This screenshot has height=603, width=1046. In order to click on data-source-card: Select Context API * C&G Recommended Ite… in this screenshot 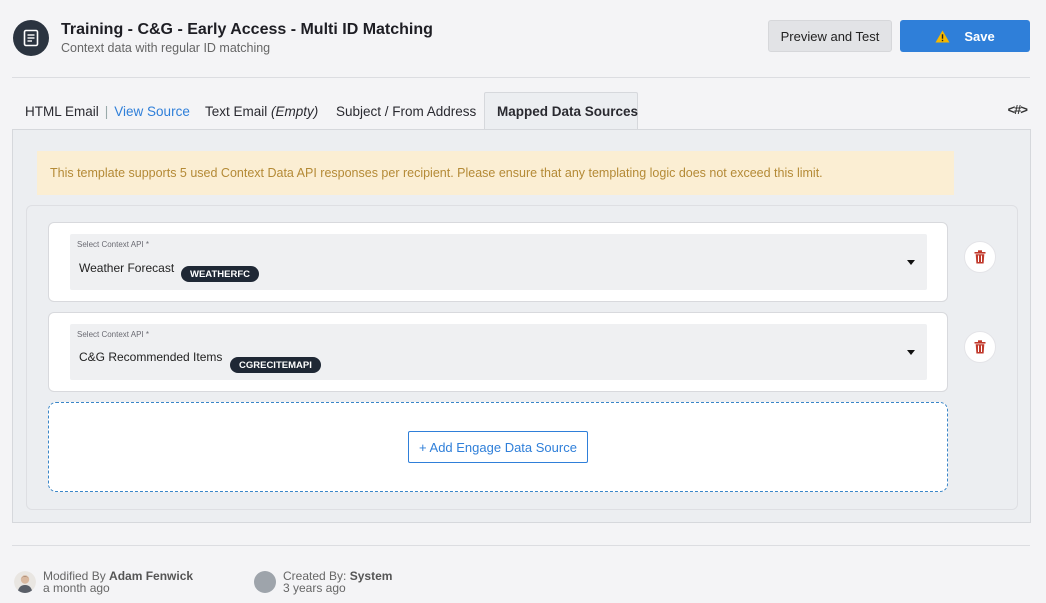, I will do `click(498, 352)`.